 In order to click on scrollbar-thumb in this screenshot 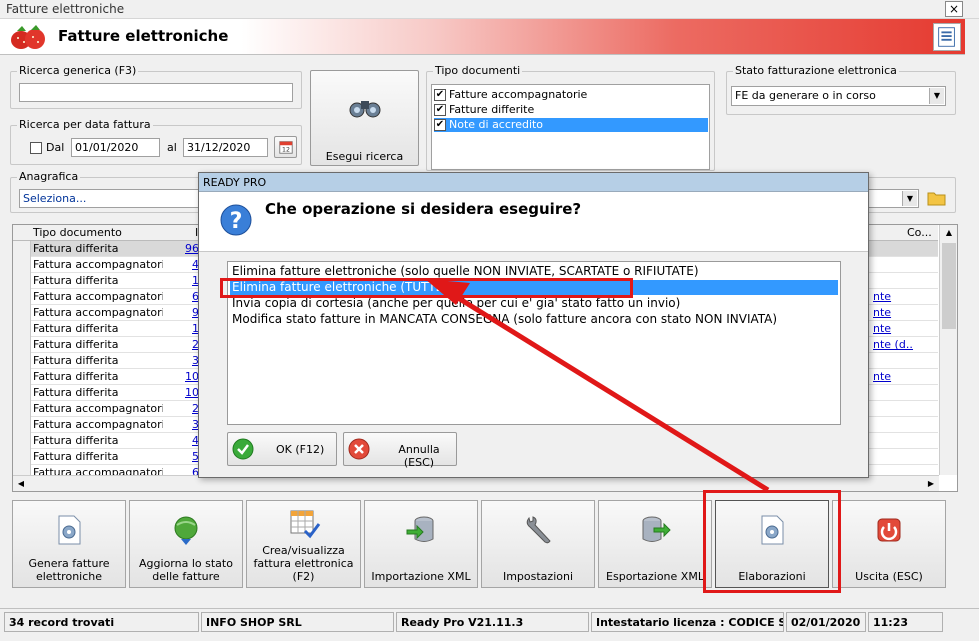, I will do `click(949, 286)`.